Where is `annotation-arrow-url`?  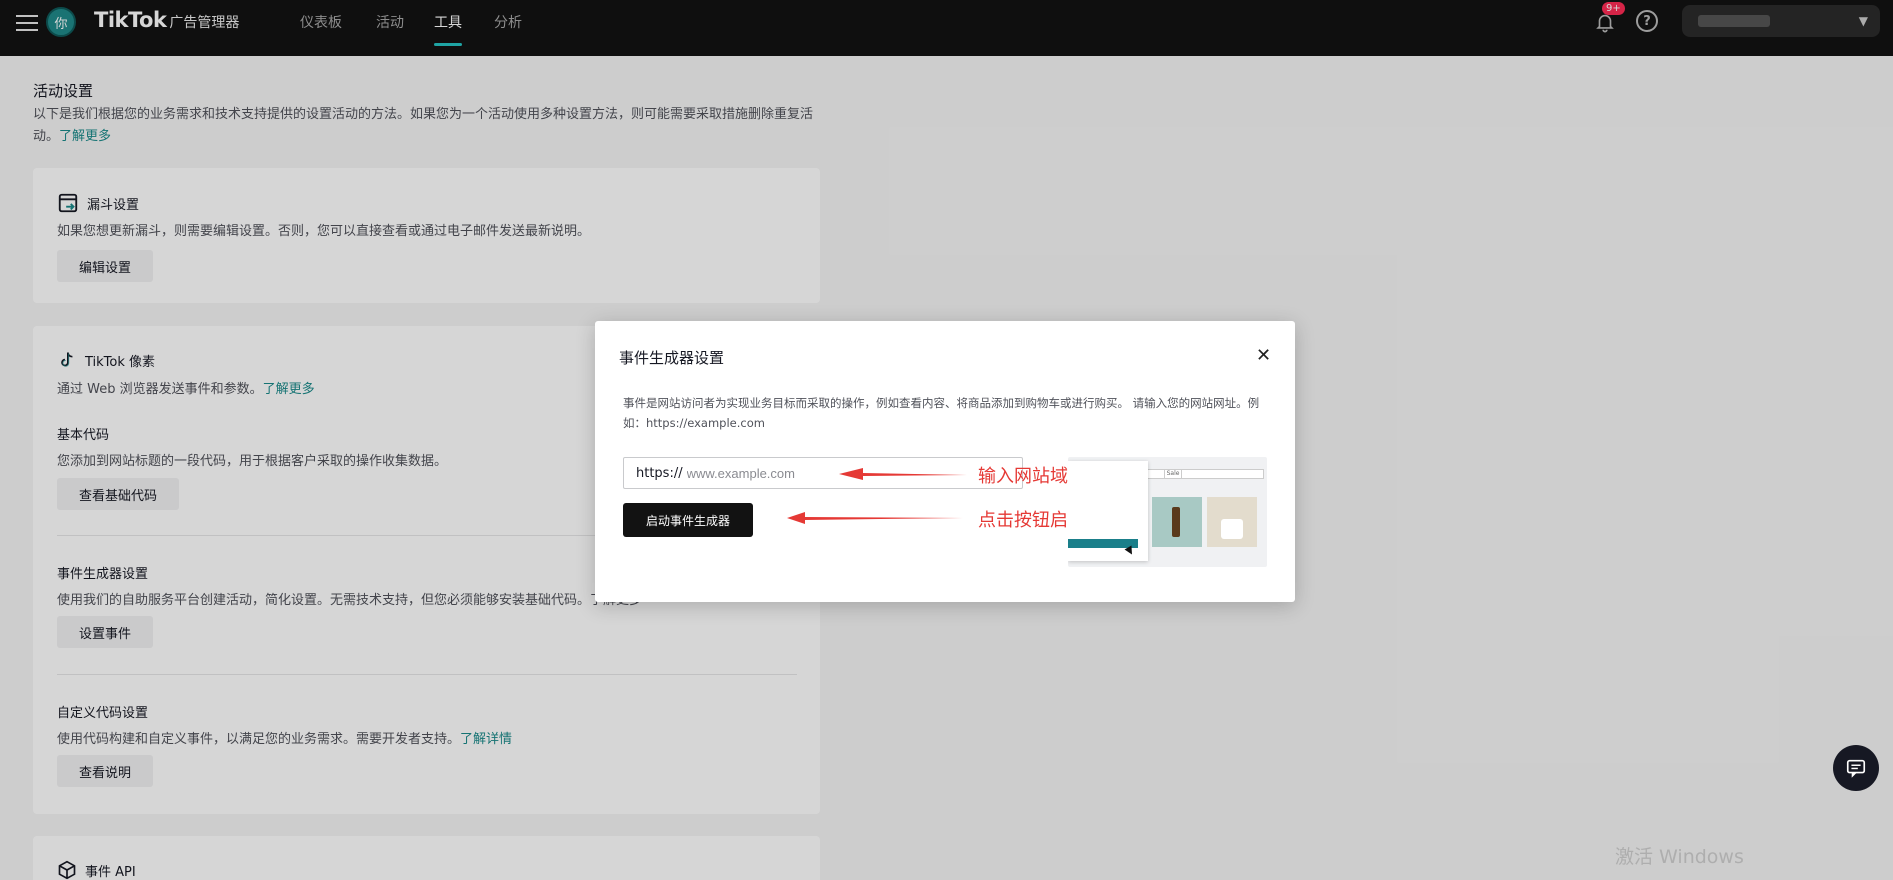
annotation-arrow-url is located at coordinates (903, 474).